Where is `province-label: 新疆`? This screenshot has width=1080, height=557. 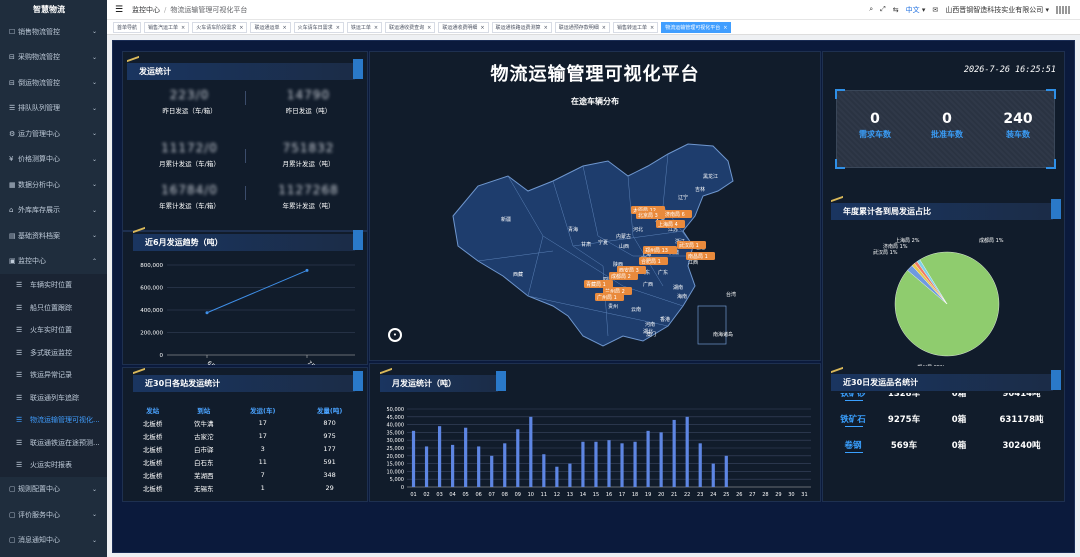
province-label: 新疆 is located at coordinates (506, 219).